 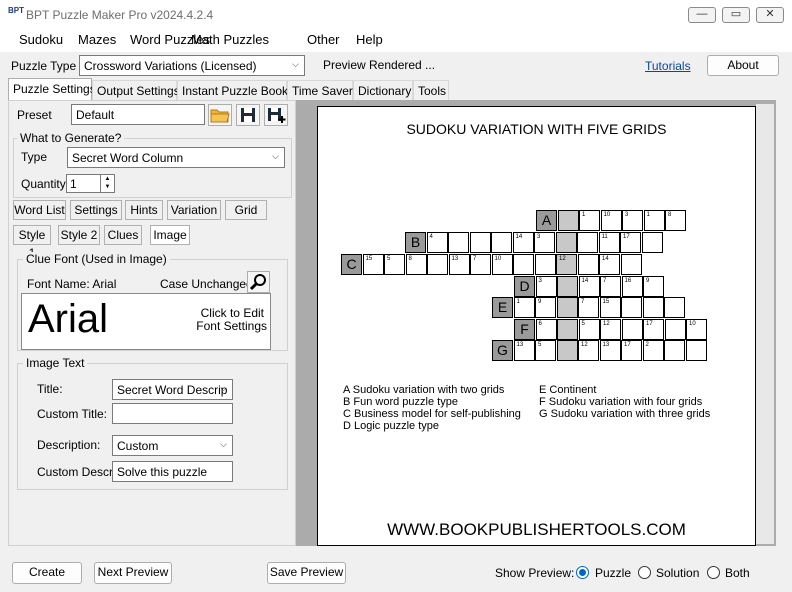 I want to click on font-hint-line2: Font Settings, so click(x=231, y=326).